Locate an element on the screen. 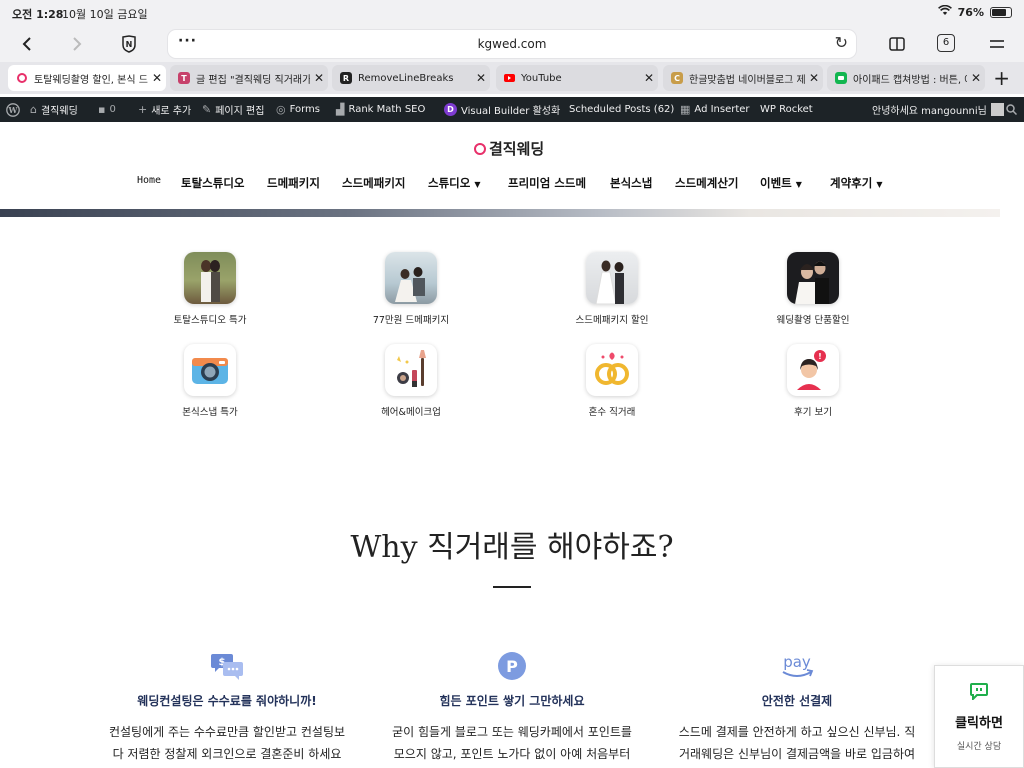  menu-icon is located at coordinates (997, 44).